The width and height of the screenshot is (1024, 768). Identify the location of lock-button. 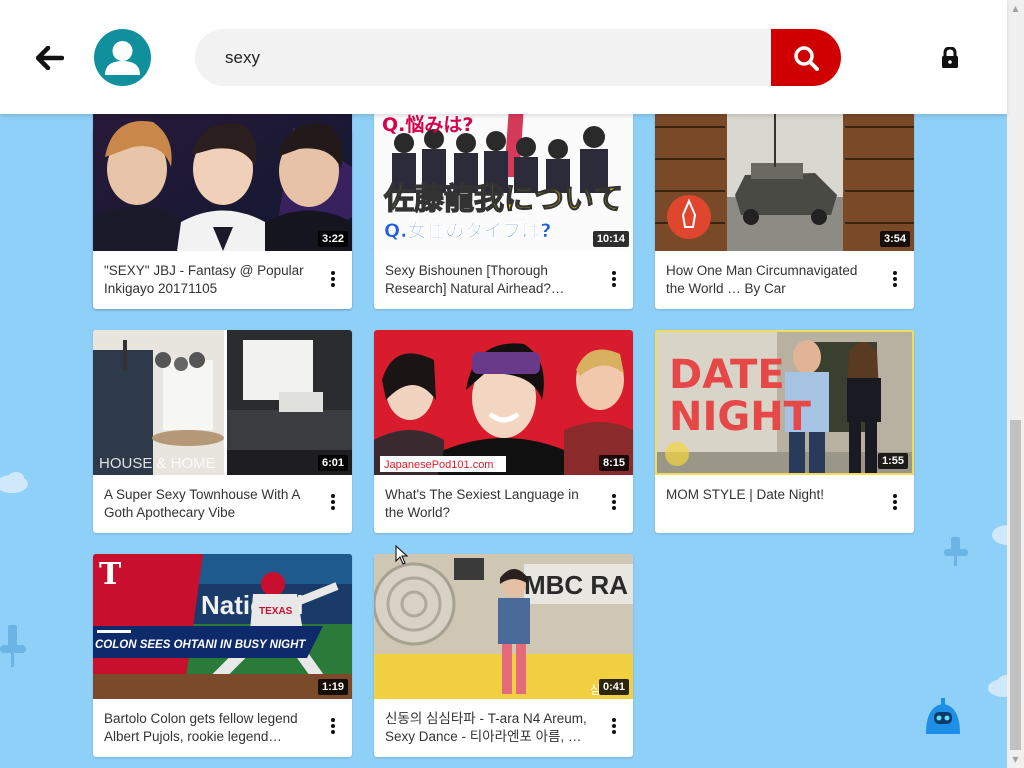
(950, 58).